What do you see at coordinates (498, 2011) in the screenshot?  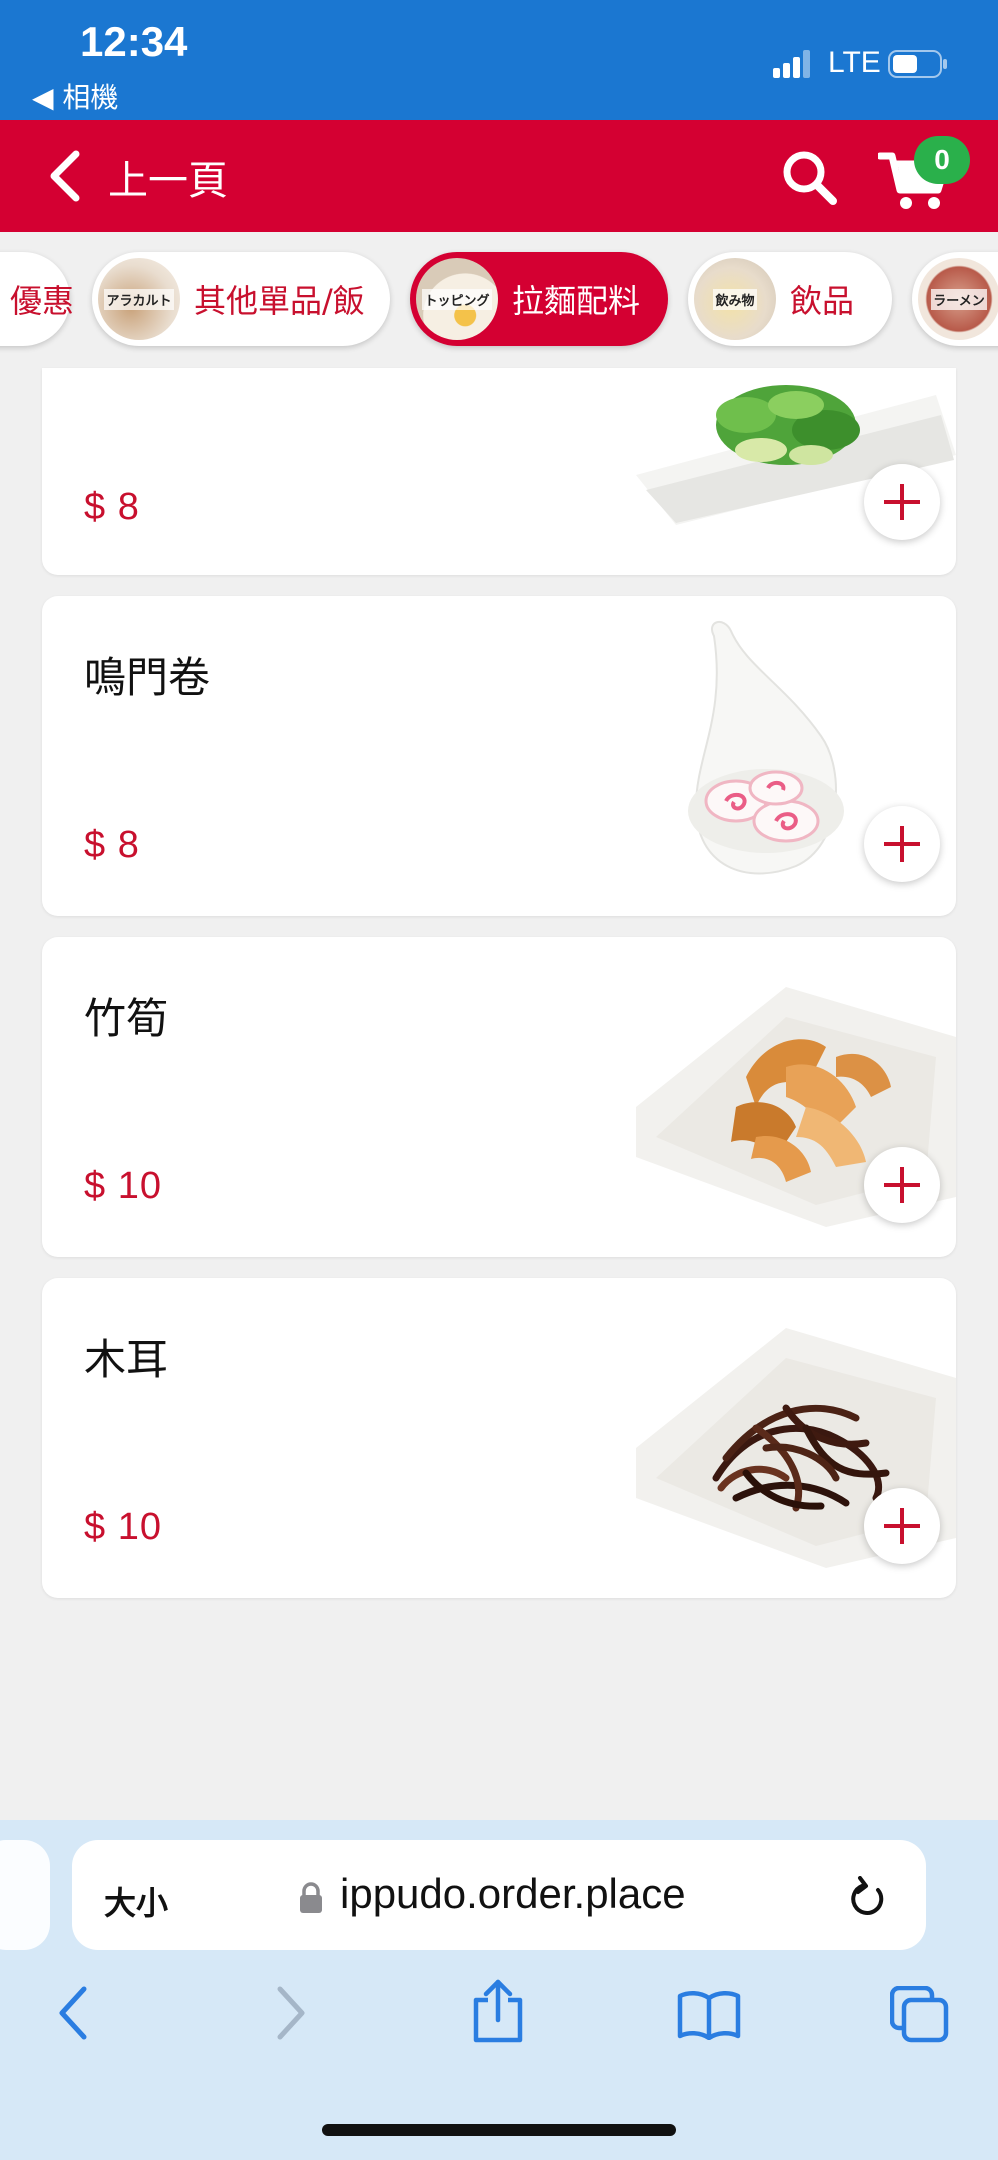 I see `share-icon` at bounding box center [498, 2011].